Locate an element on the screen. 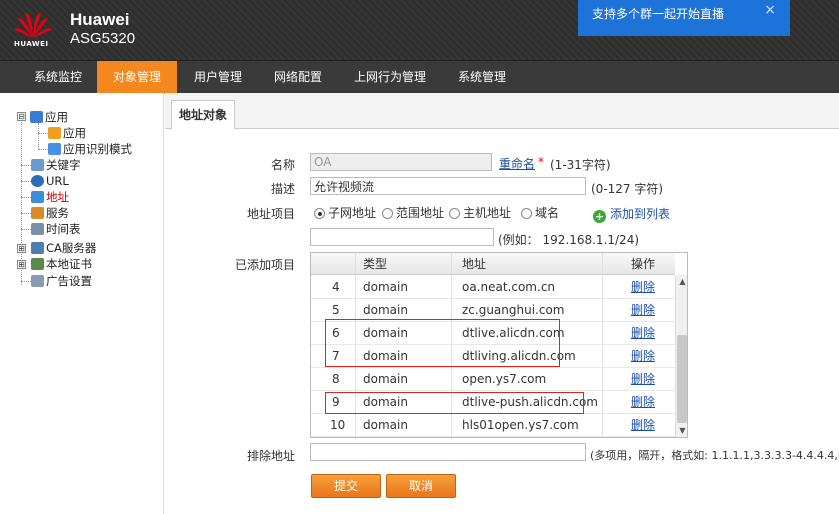 This screenshot has height=514, width=839. radio-host: 主机地址 is located at coordinates (480, 212).